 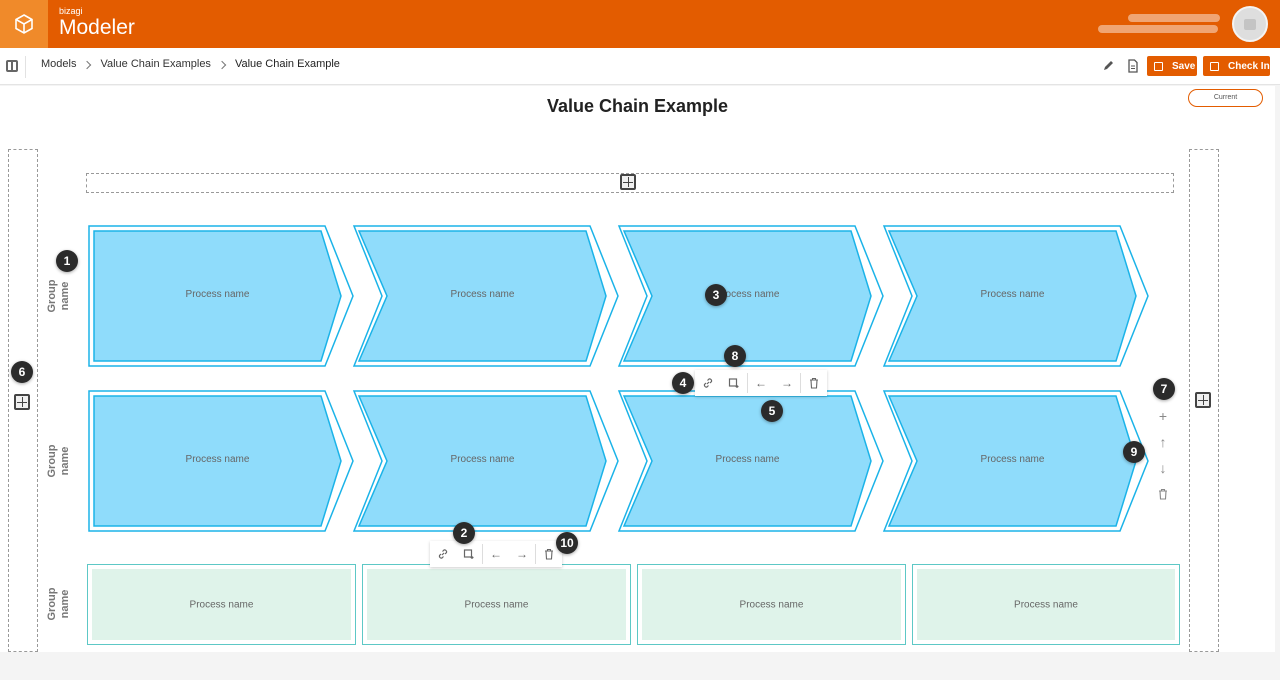 I want to click on support-process-3: Process name, so click(x=771, y=604).